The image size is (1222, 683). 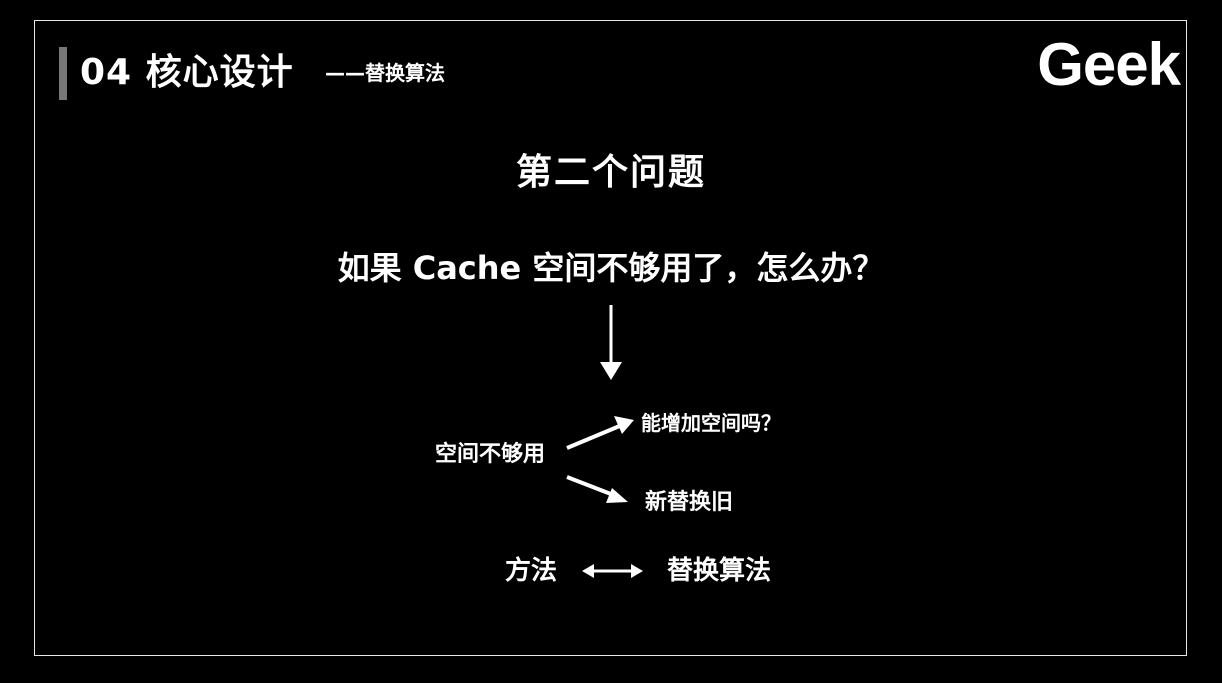 I want to click on geek-logo: Geek, so click(x=1109, y=64).